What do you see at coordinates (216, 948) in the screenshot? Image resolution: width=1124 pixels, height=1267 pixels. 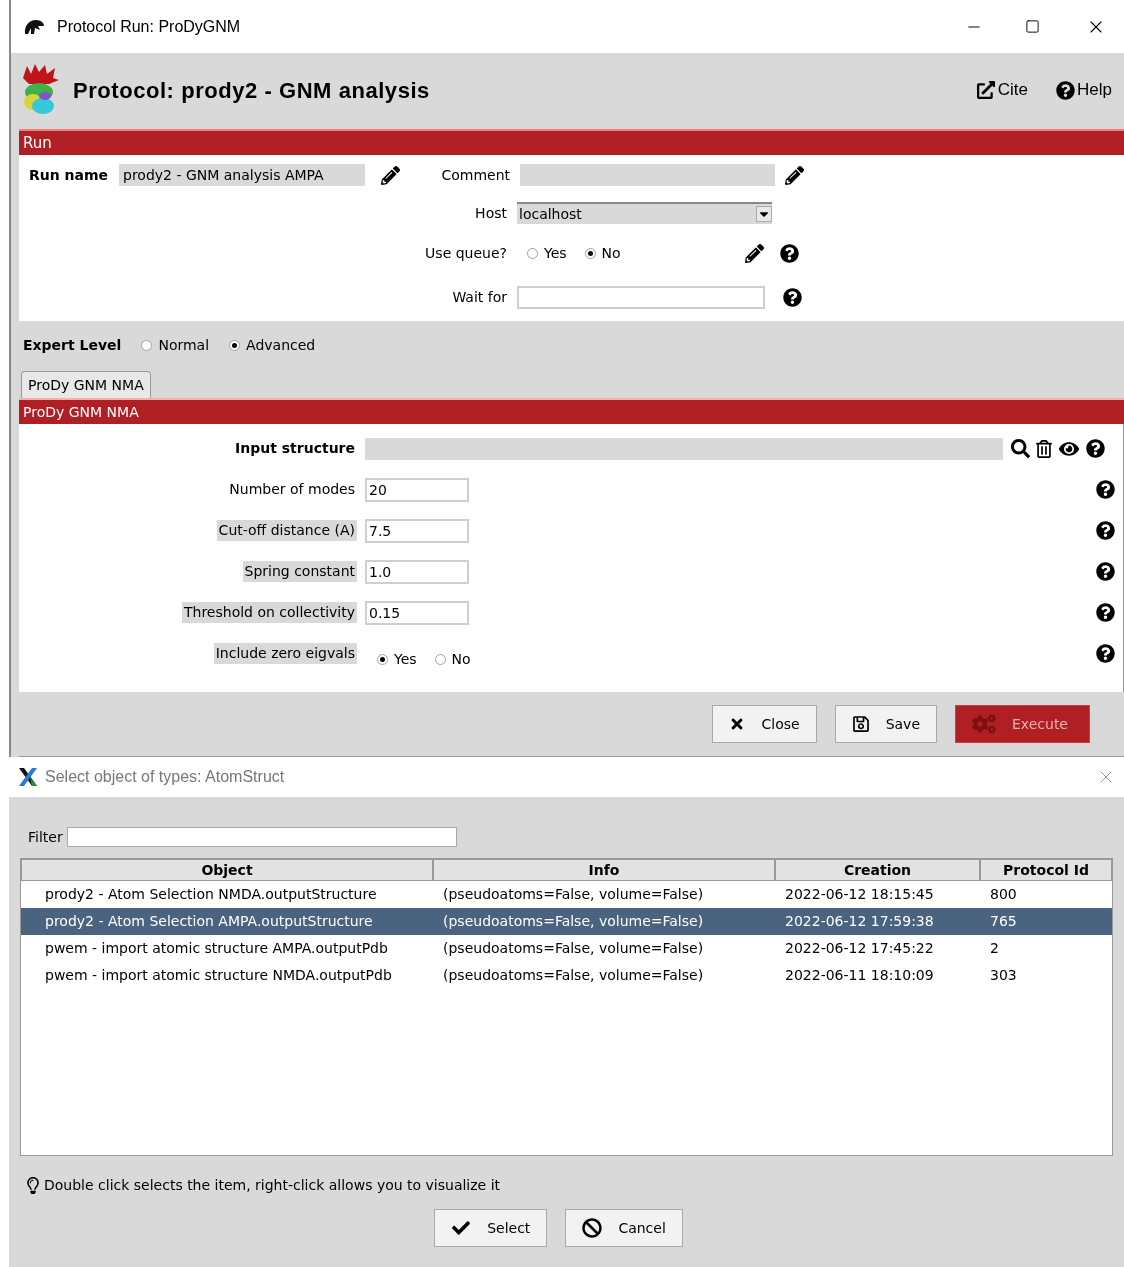 I see `table-cell-text: pwem - import atomic structure AMPA.outputPdb` at bounding box center [216, 948].